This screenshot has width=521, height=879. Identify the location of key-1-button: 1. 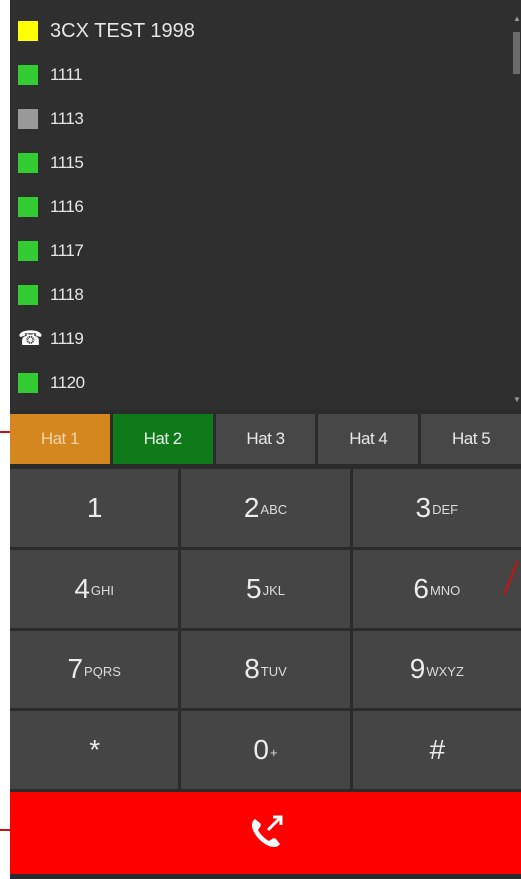
(94, 508).